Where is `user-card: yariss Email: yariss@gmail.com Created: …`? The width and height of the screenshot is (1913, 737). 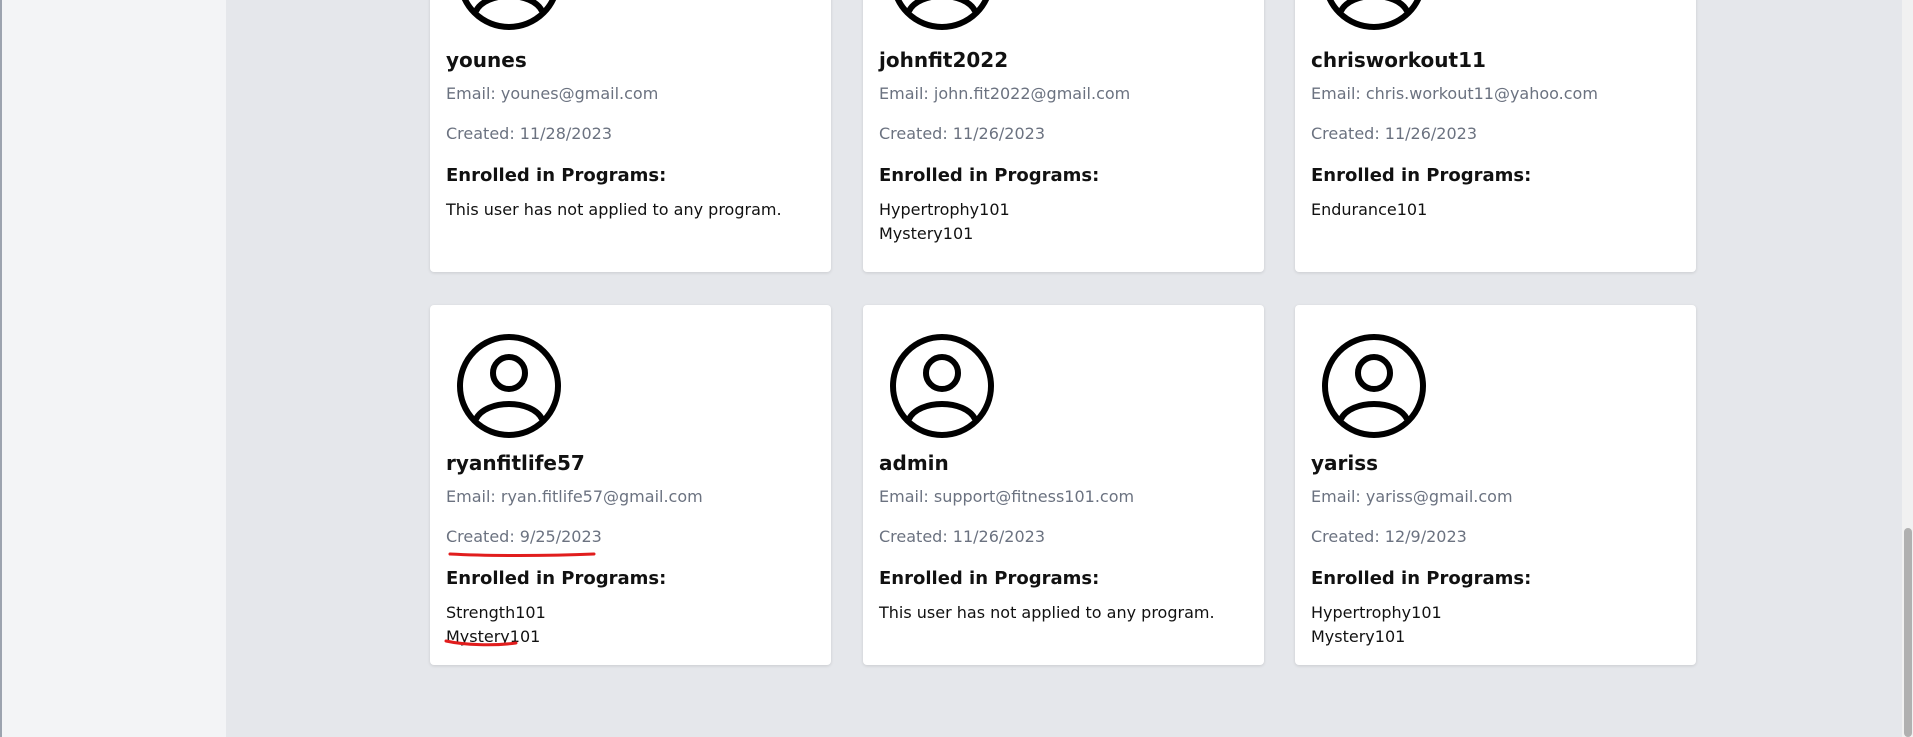 user-card: yariss Email: yariss@gmail.com Created: … is located at coordinates (1495, 485).